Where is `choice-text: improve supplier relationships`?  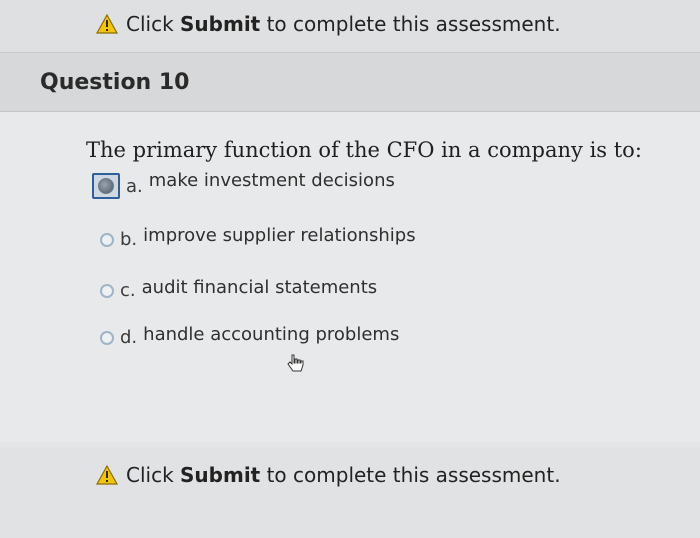 choice-text: improve supplier relationships is located at coordinates (279, 235).